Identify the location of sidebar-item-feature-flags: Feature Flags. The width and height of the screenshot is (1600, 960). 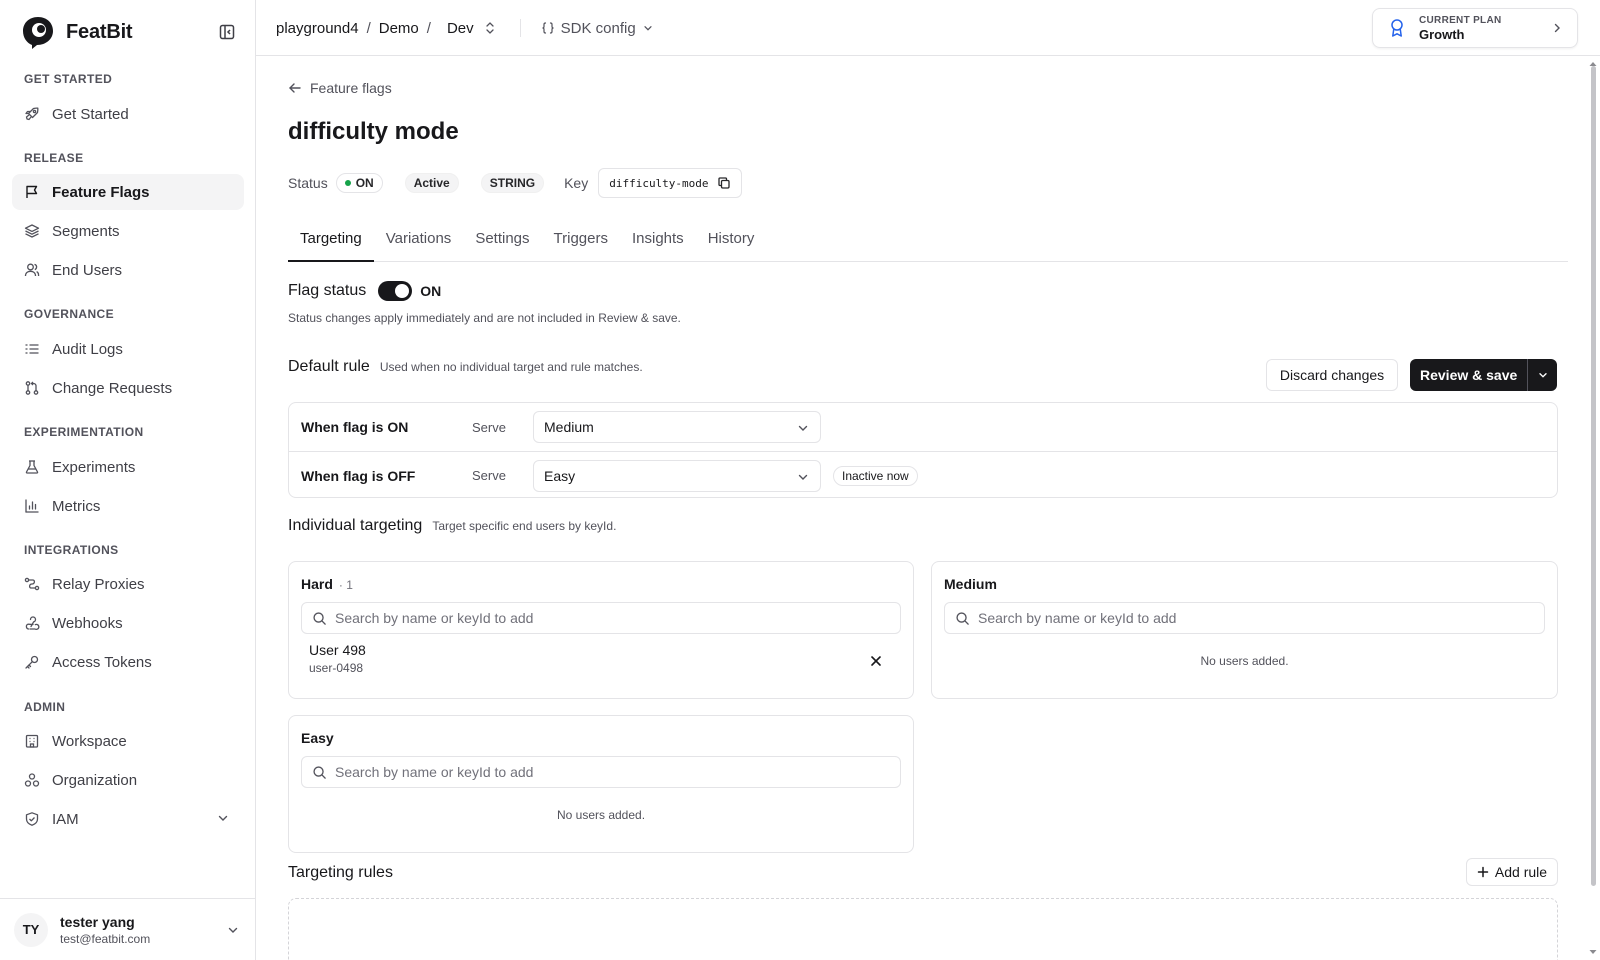
(128, 192).